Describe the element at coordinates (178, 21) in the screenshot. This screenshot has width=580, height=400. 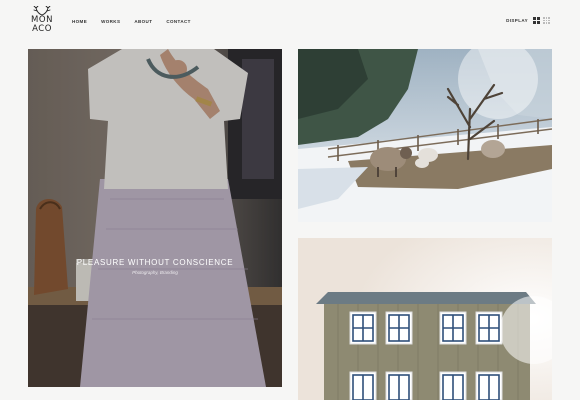
I see `nav-contact: CONTACT` at that location.